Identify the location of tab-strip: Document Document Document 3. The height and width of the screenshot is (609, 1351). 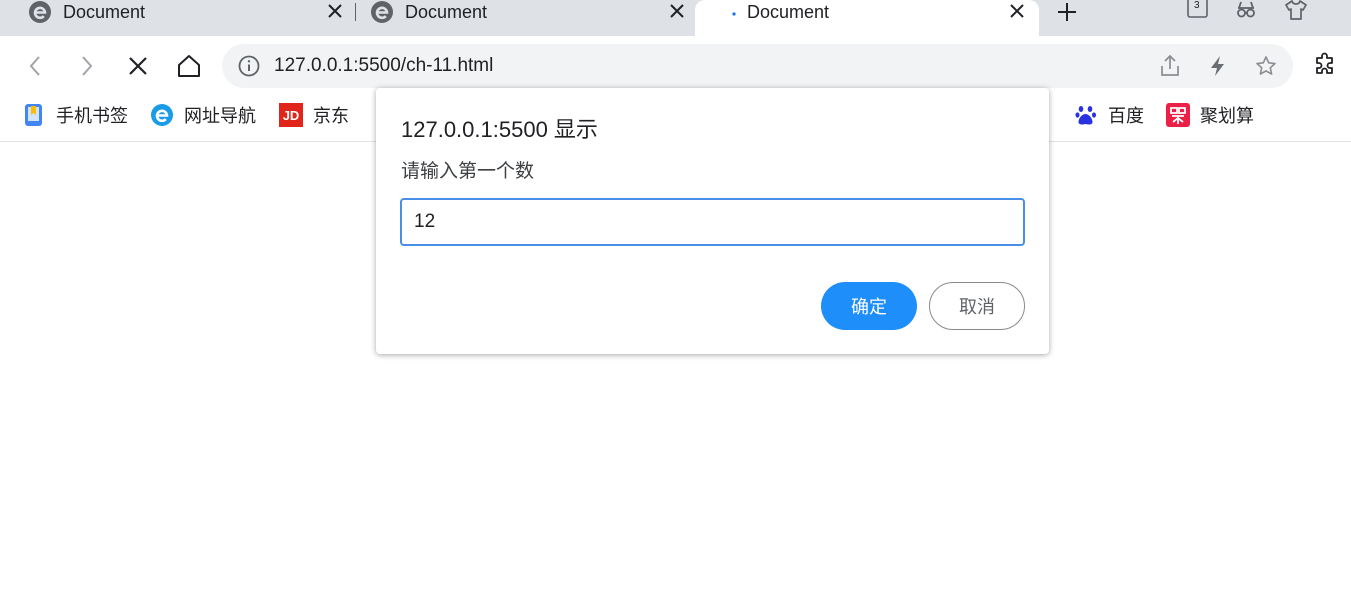
(675, 18).